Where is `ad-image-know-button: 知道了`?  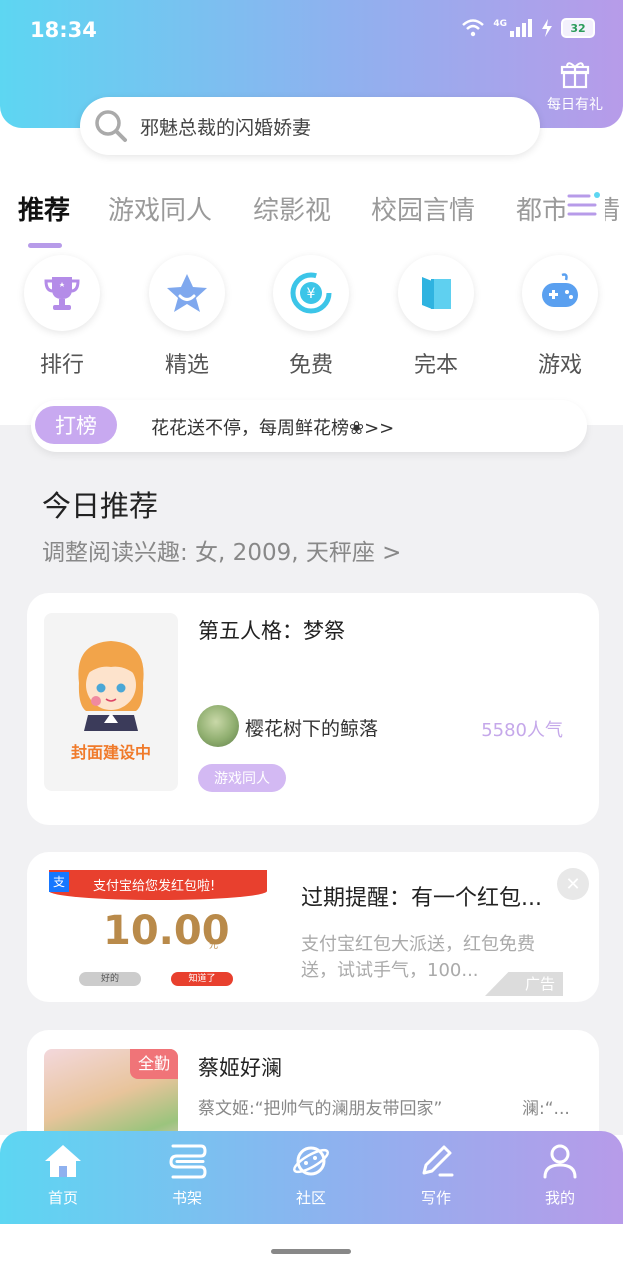
ad-image-know-button: 知道了 is located at coordinates (202, 979).